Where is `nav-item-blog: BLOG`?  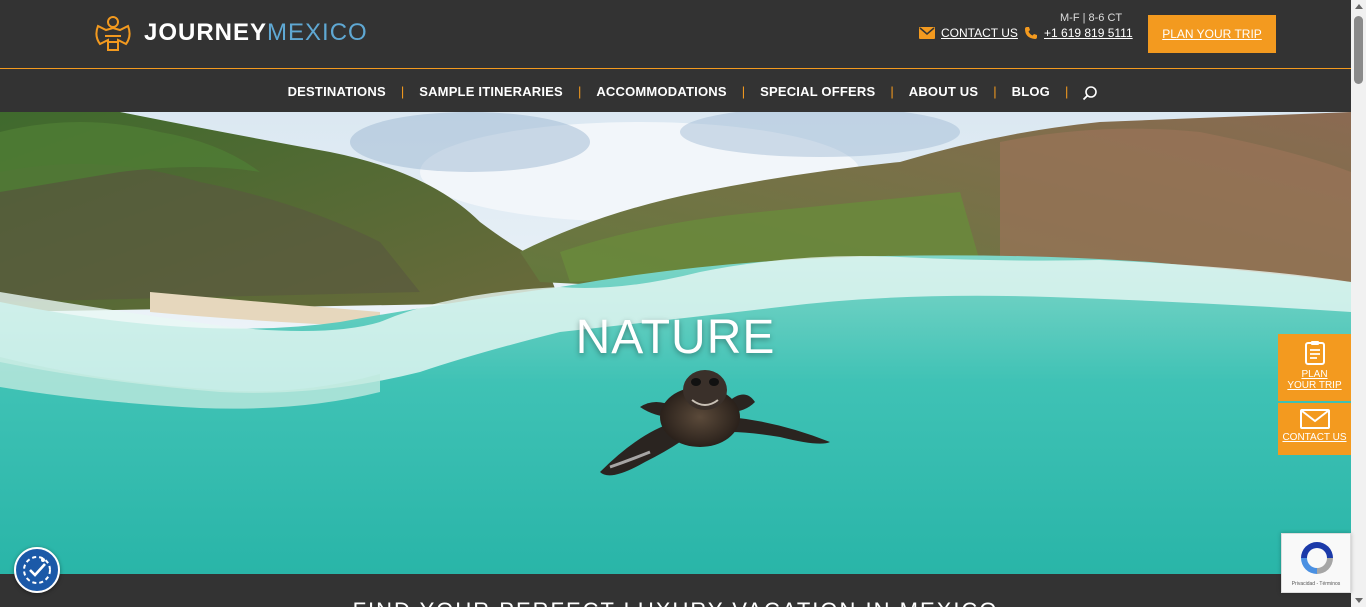
nav-item-blog: BLOG is located at coordinates (1031, 91).